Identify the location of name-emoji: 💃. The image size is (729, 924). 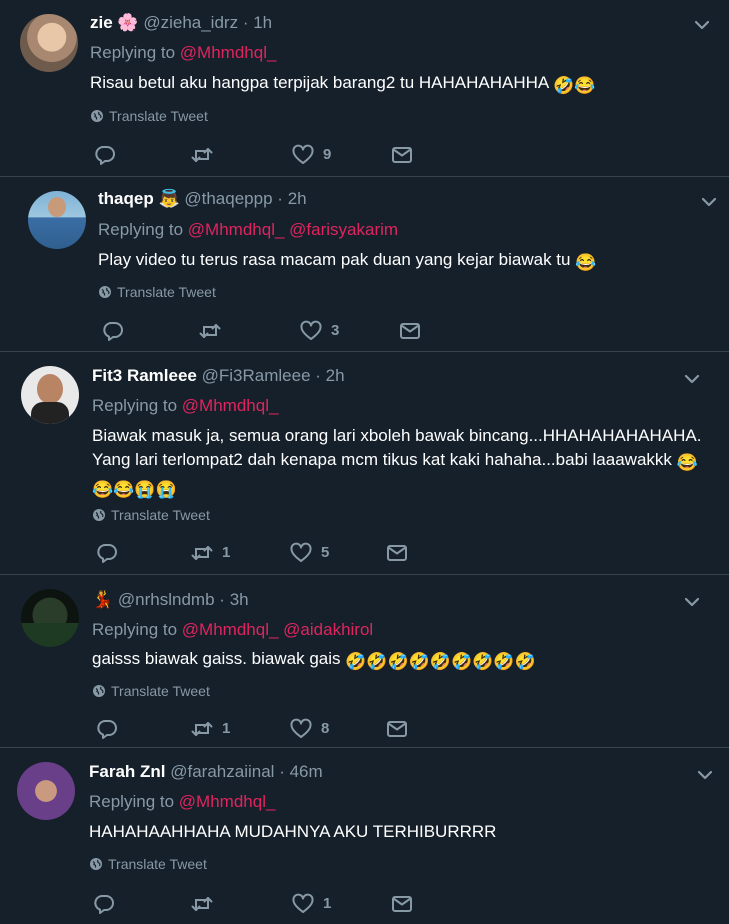
(103, 599).